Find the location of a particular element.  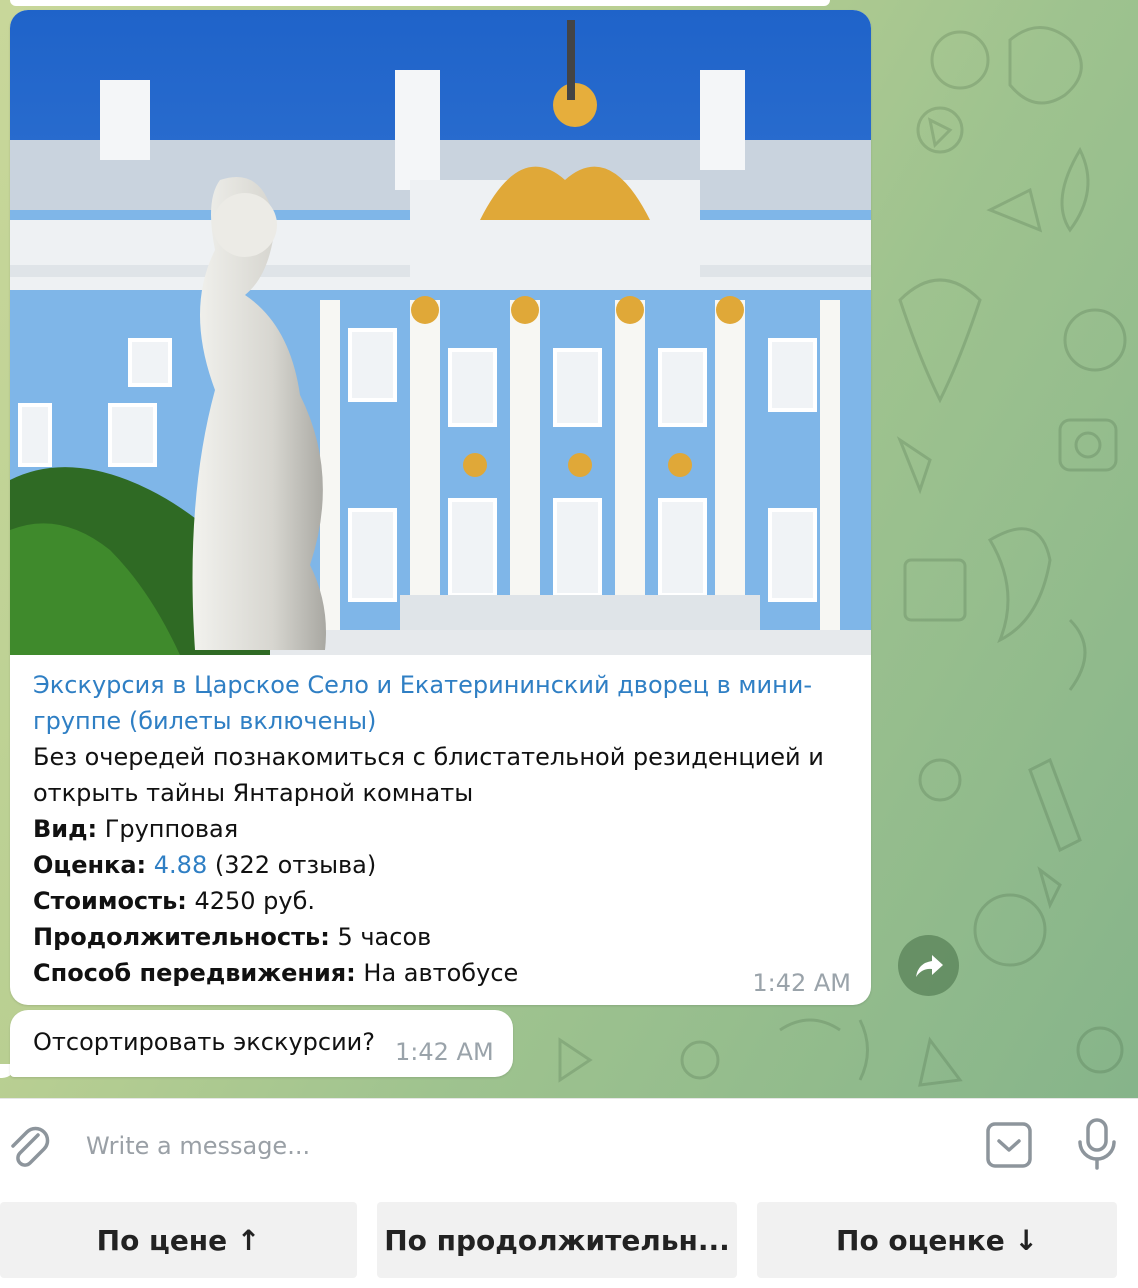

sort-prompt-timestamp: 1:42 AM is located at coordinates (444, 1052).